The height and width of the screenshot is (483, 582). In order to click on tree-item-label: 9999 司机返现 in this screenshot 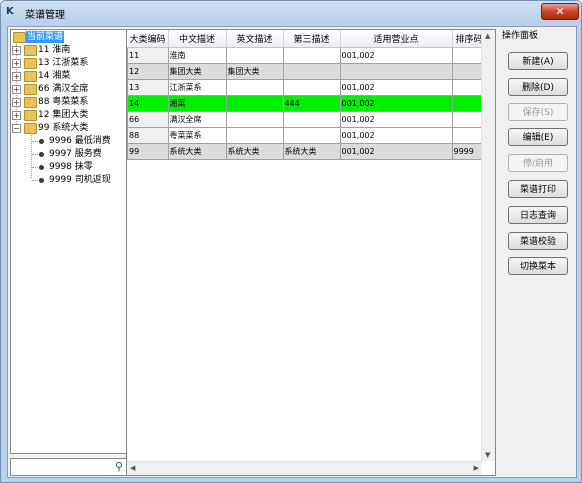, I will do `click(80, 180)`.